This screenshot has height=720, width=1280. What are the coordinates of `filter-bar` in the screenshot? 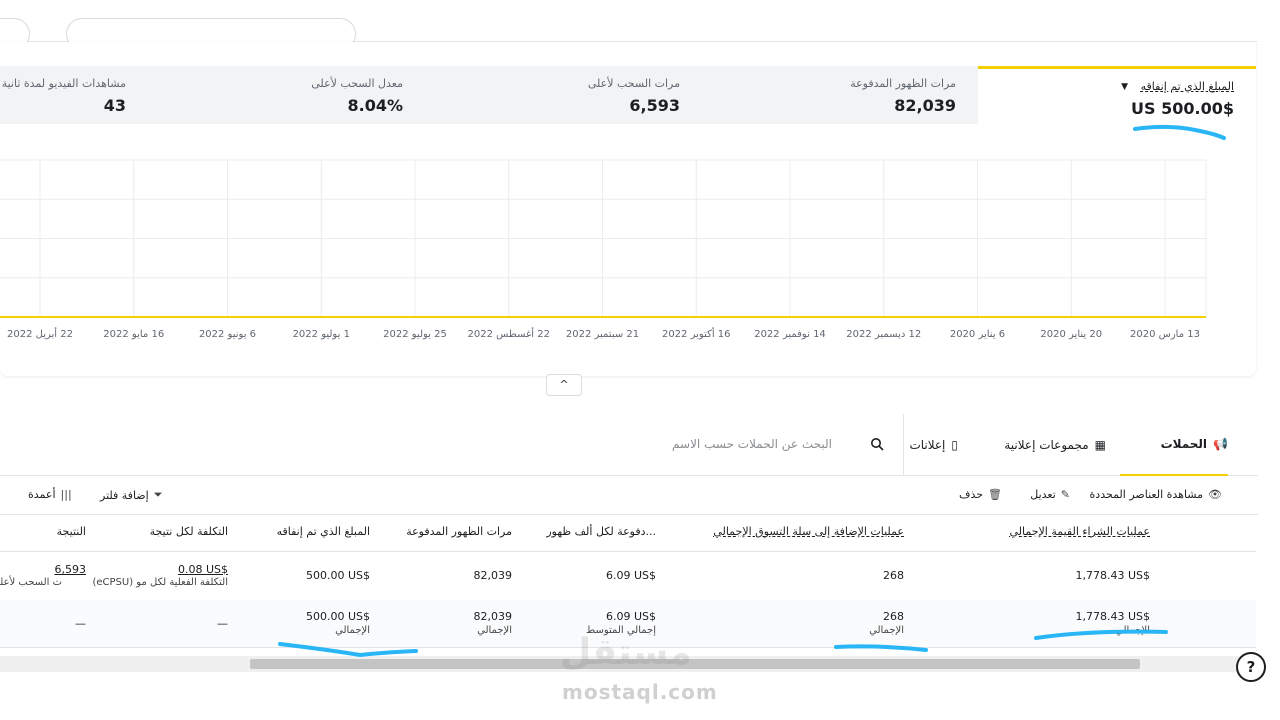 It's located at (629, 25).